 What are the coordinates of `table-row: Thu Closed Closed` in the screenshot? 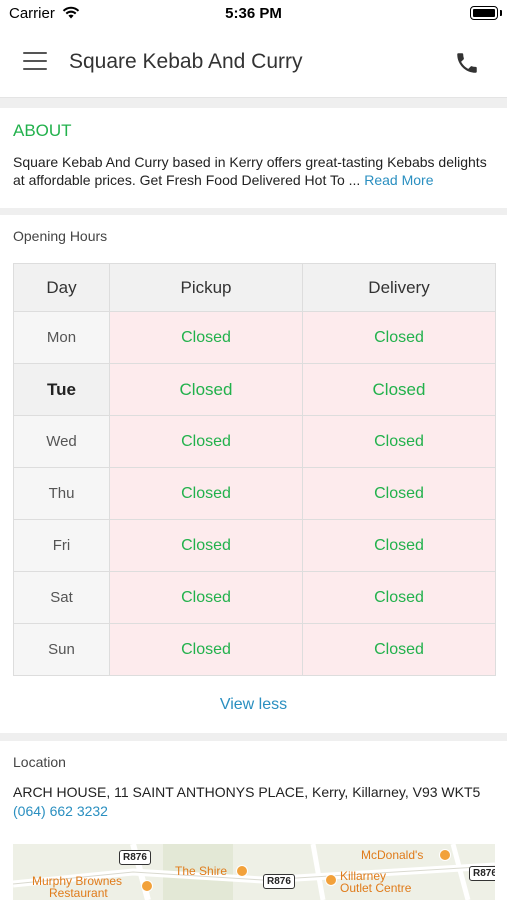 It's located at (254, 493).